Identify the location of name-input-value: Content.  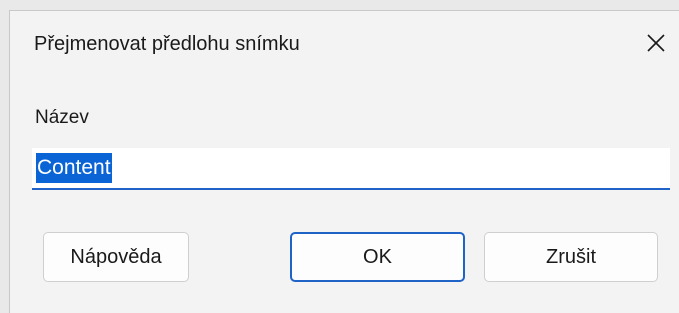
(74, 168).